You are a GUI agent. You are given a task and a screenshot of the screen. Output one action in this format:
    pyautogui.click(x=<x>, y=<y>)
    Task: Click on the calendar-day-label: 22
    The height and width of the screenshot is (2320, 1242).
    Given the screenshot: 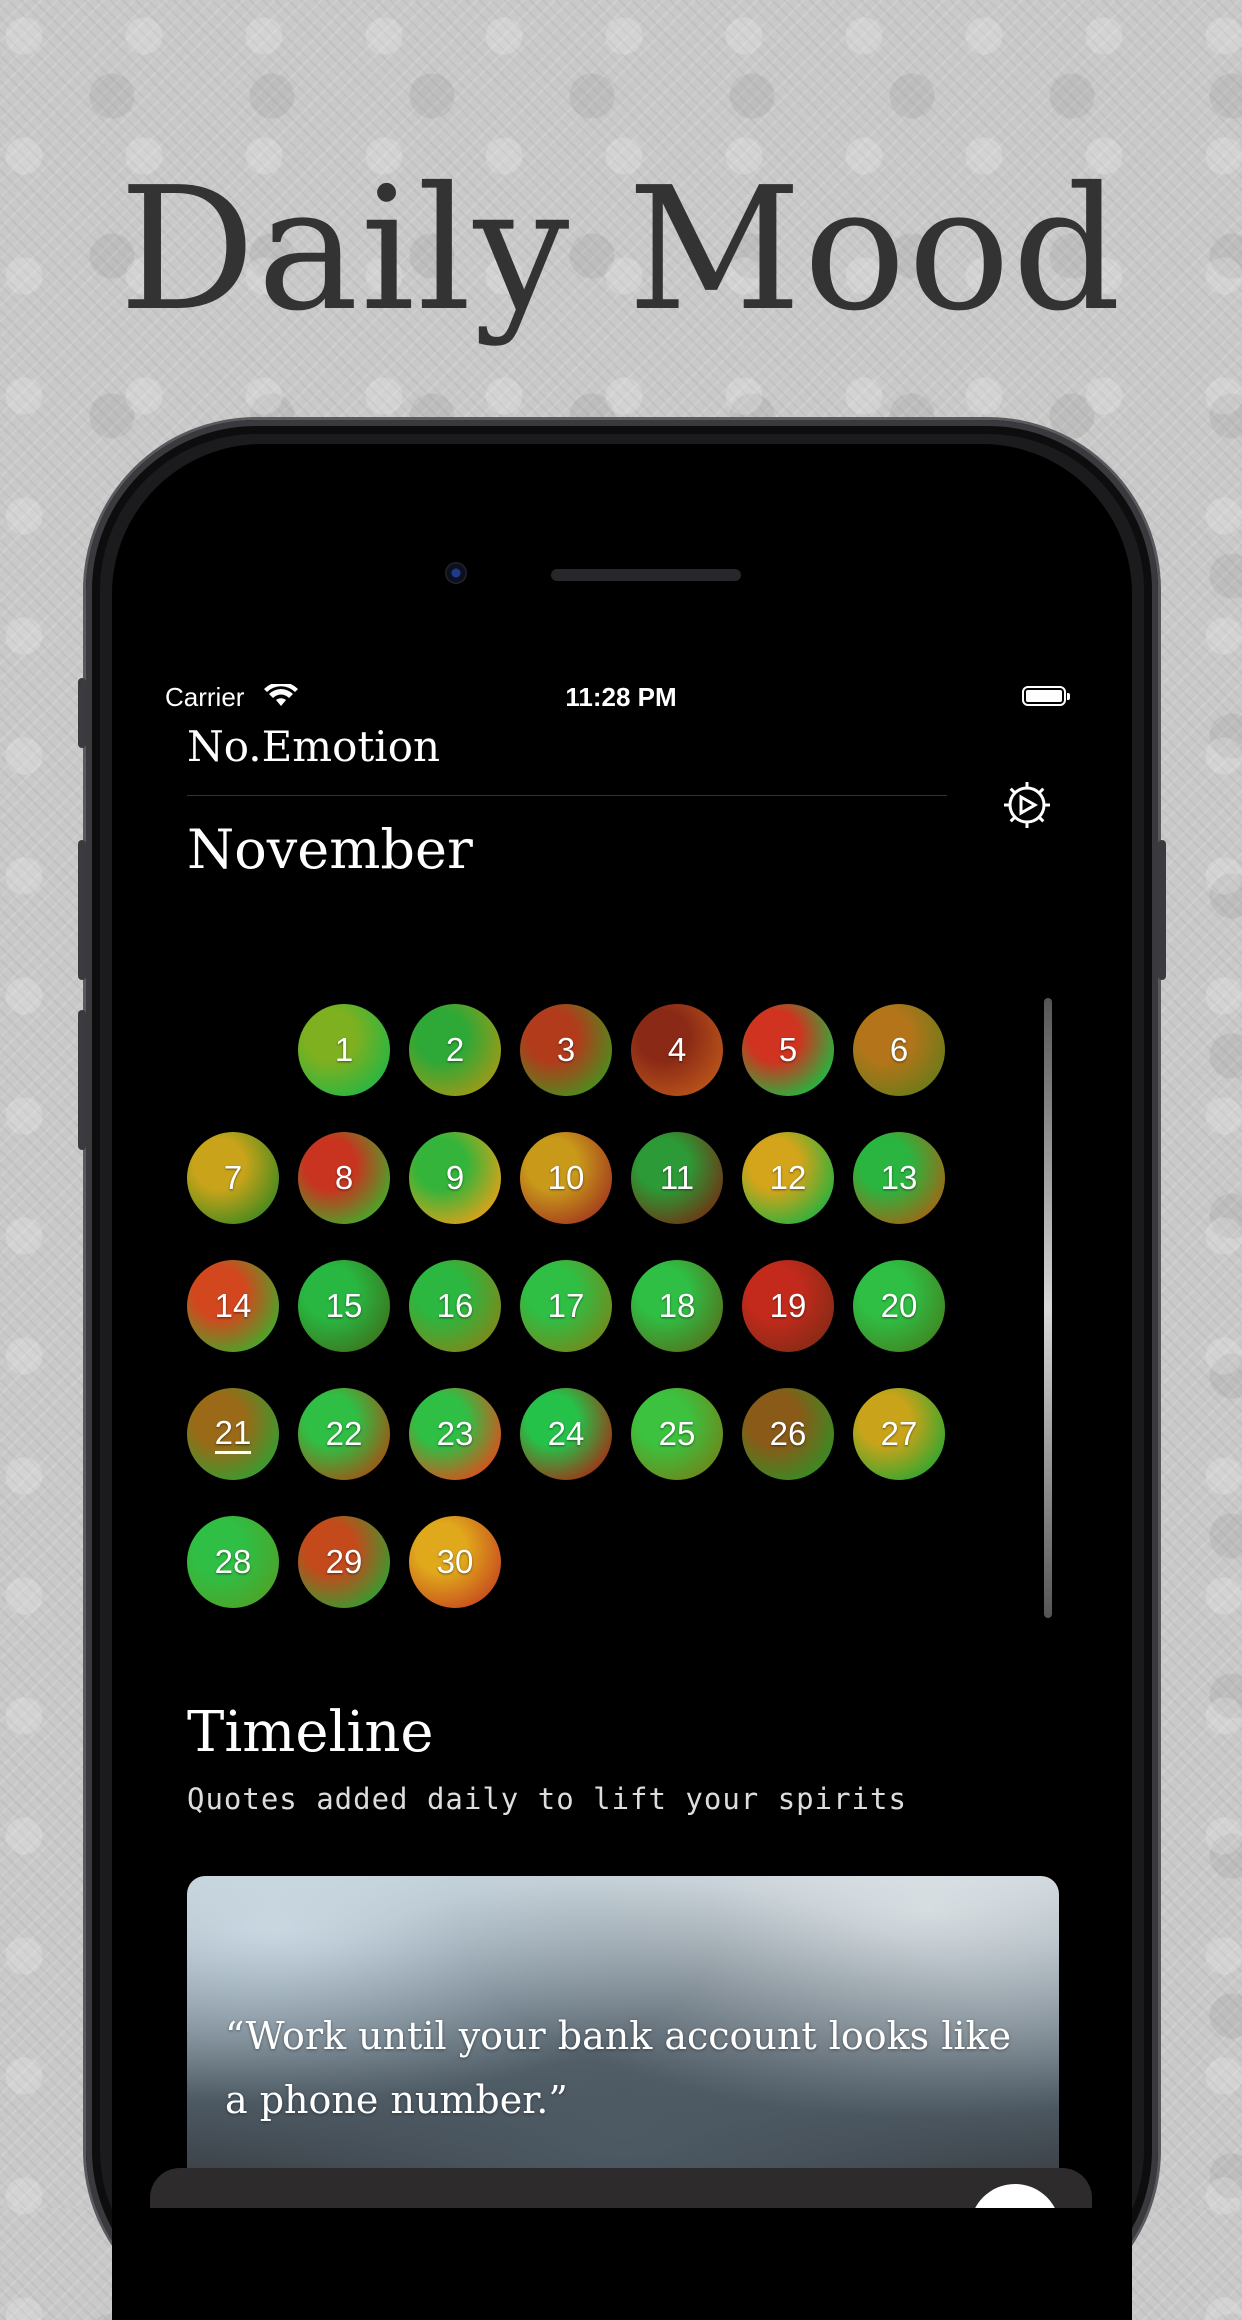 What is the action you would take?
    pyautogui.click(x=344, y=1433)
    